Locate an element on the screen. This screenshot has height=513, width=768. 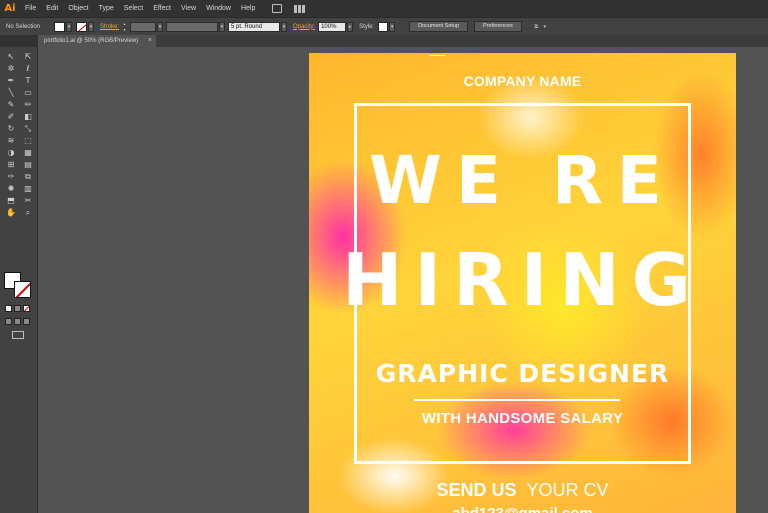
width-tool-icon: ≋ is located at coordinates (11, 141).